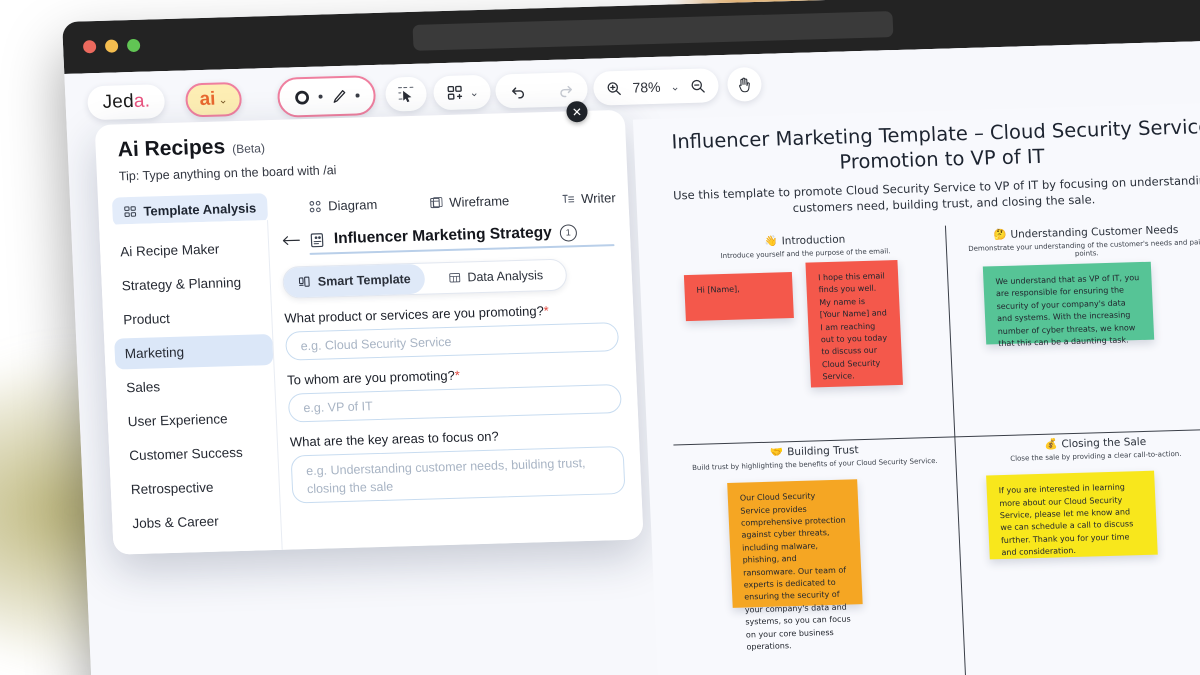  I want to click on credit-badge: 1, so click(568, 232).